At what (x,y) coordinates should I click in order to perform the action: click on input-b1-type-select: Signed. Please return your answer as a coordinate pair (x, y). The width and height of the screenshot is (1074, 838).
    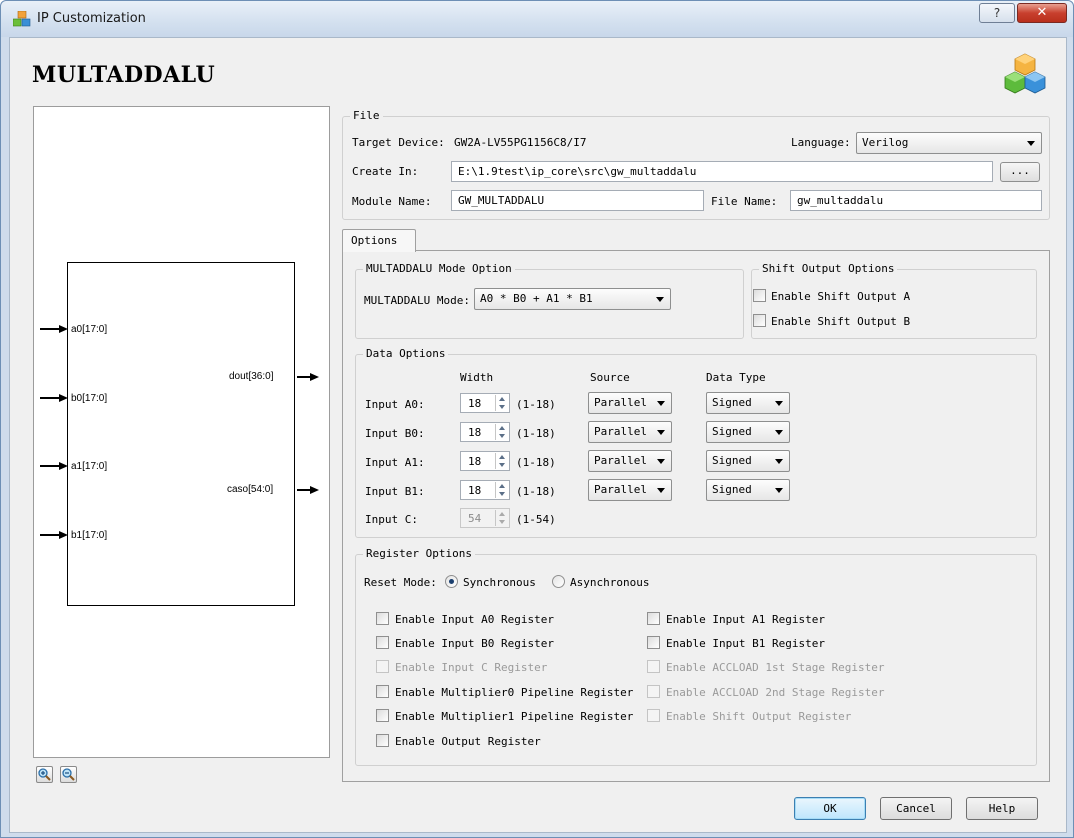
    Looking at the image, I should click on (748, 490).